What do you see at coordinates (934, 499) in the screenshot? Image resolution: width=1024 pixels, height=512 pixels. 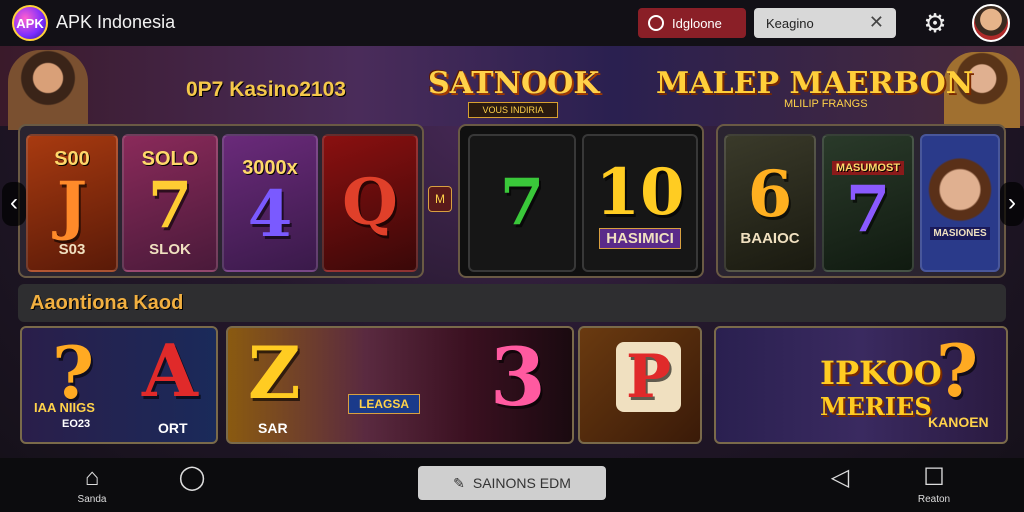 I see `nav-recents-label: Reaton` at bounding box center [934, 499].